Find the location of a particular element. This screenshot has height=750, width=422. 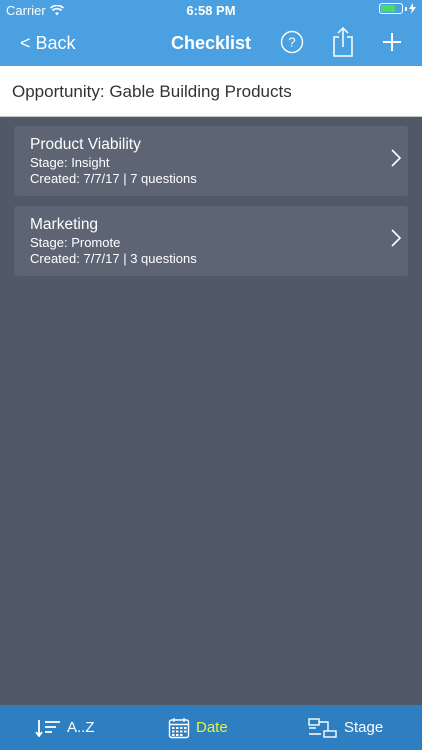

sort-icon is located at coordinates (47, 728).